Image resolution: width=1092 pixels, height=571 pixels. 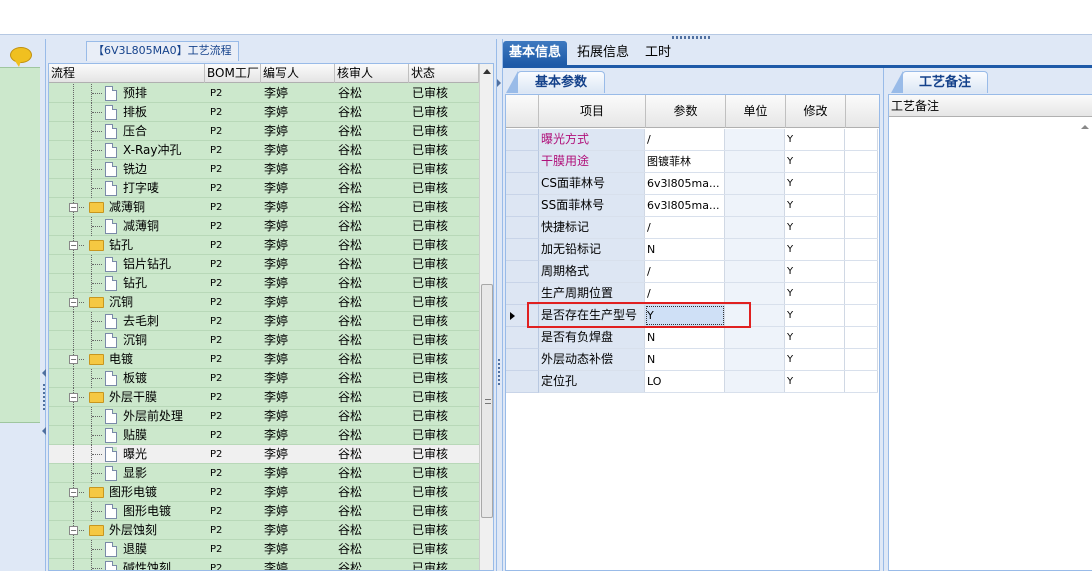 I want to click on tree-row: 外层前处理 P2 李婷 谷松 已审核, so click(x=264, y=416).